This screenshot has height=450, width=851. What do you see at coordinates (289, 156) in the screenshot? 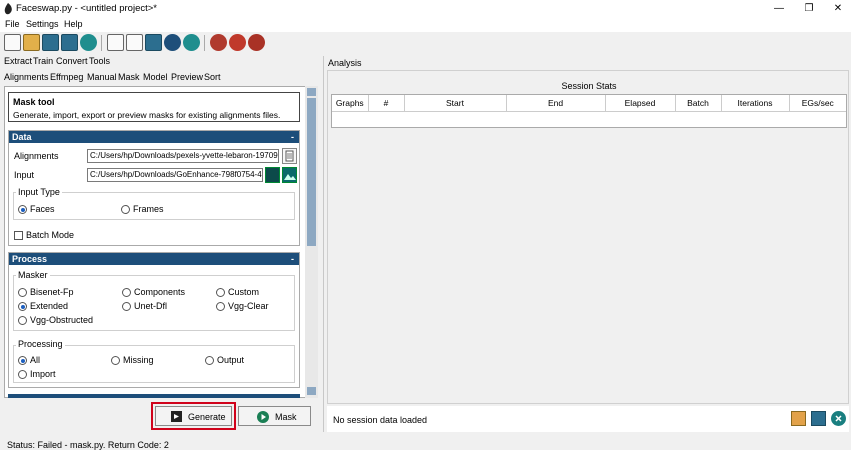
I see `file-browse-icon` at bounding box center [289, 156].